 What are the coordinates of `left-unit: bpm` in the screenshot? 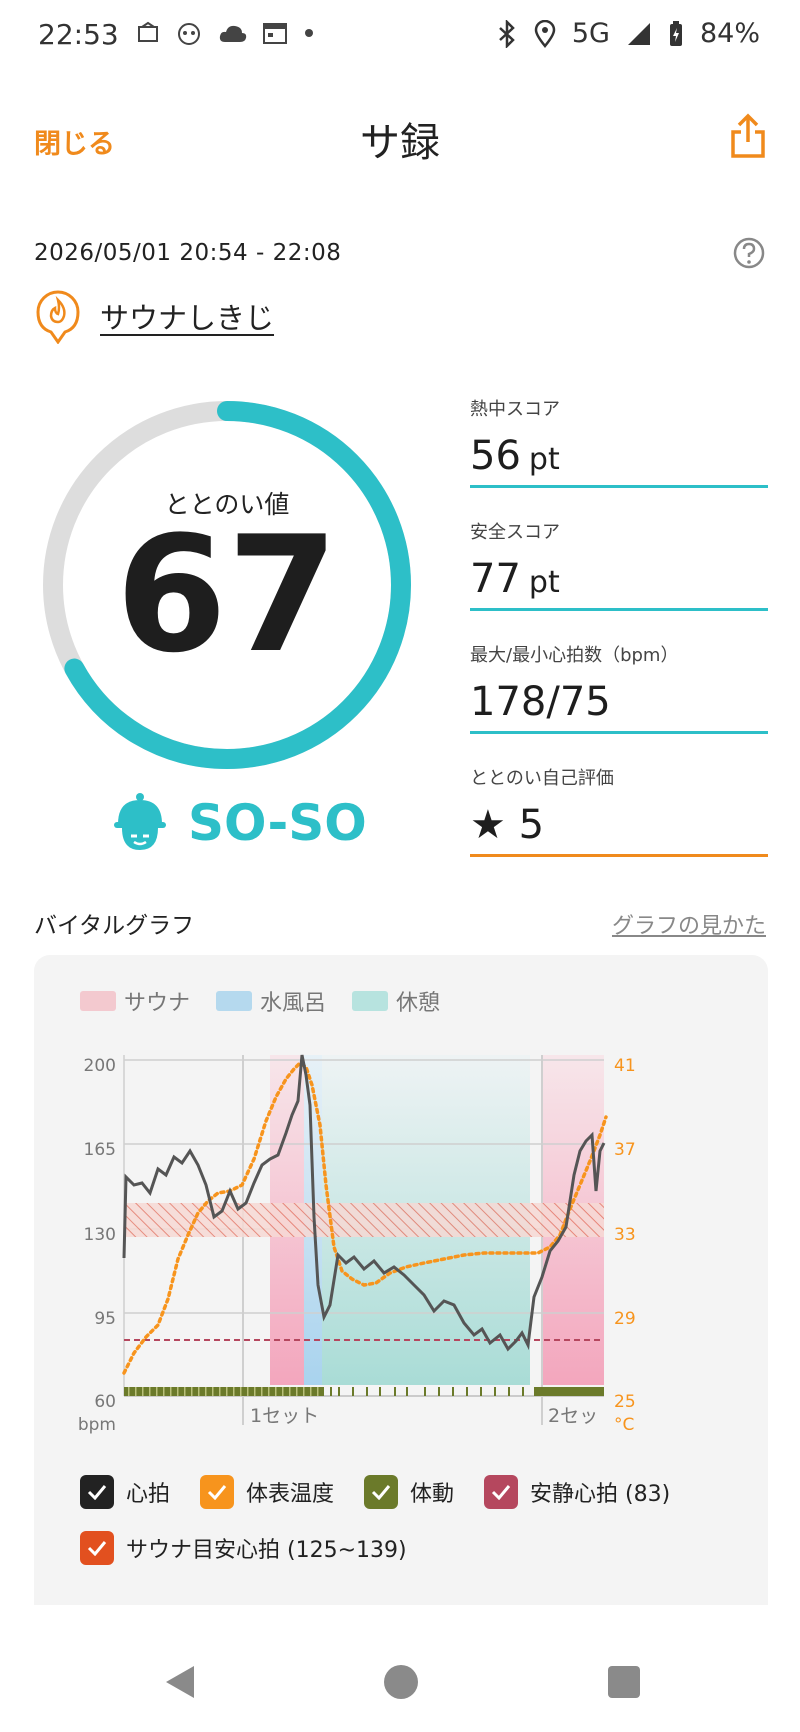 It's located at (97, 1425).